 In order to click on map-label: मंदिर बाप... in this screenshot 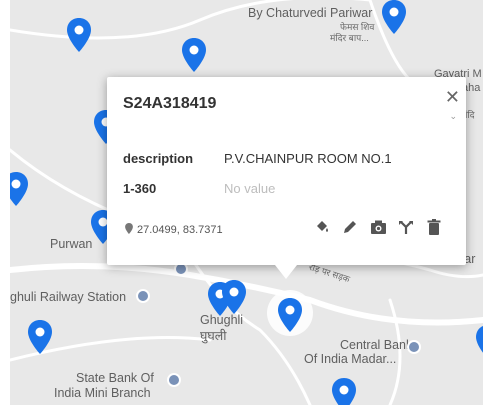, I will do `click(349, 38)`.